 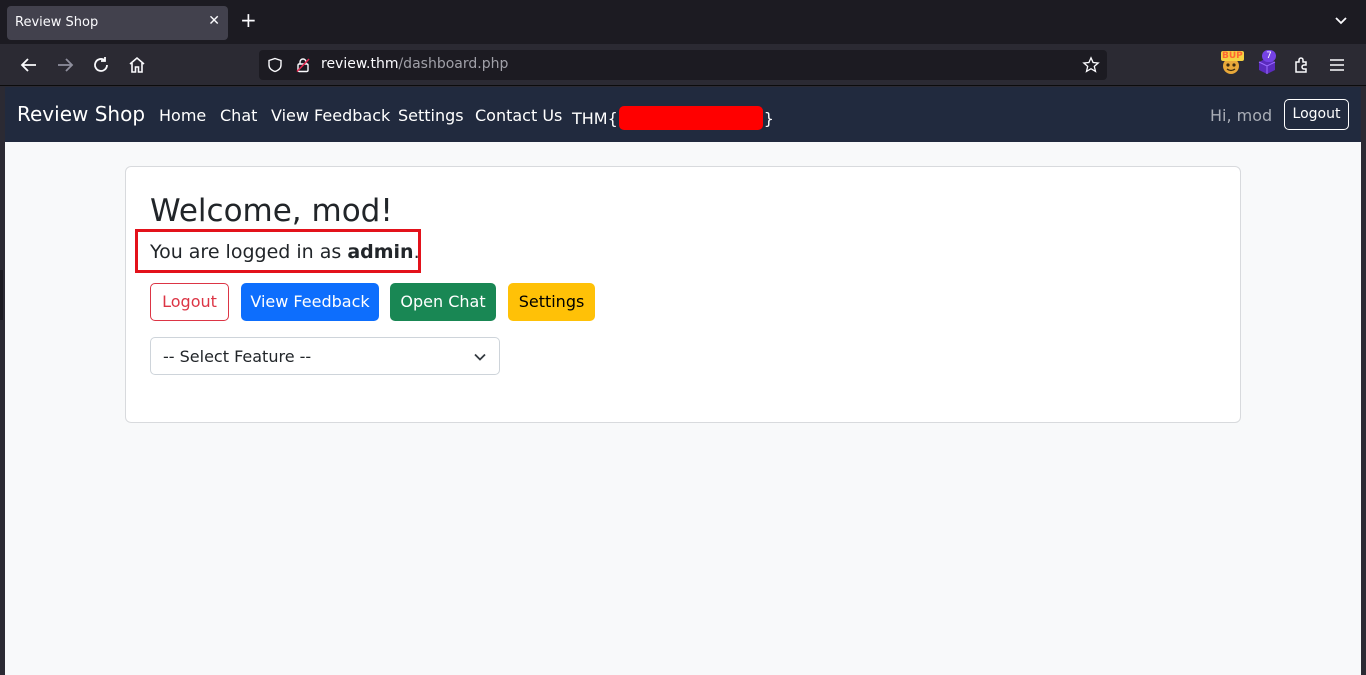 I want to click on logout-button: Logout, so click(x=189, y=302).